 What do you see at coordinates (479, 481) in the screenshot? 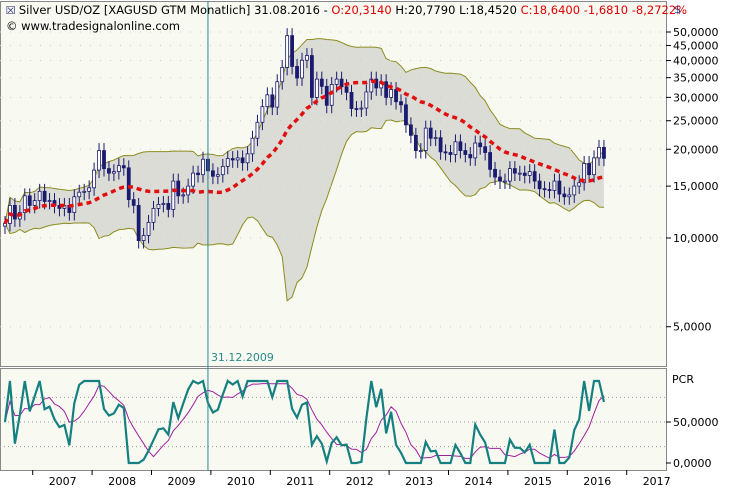
I see `x-tick-label: 2014` at bounding box center [479, 481].